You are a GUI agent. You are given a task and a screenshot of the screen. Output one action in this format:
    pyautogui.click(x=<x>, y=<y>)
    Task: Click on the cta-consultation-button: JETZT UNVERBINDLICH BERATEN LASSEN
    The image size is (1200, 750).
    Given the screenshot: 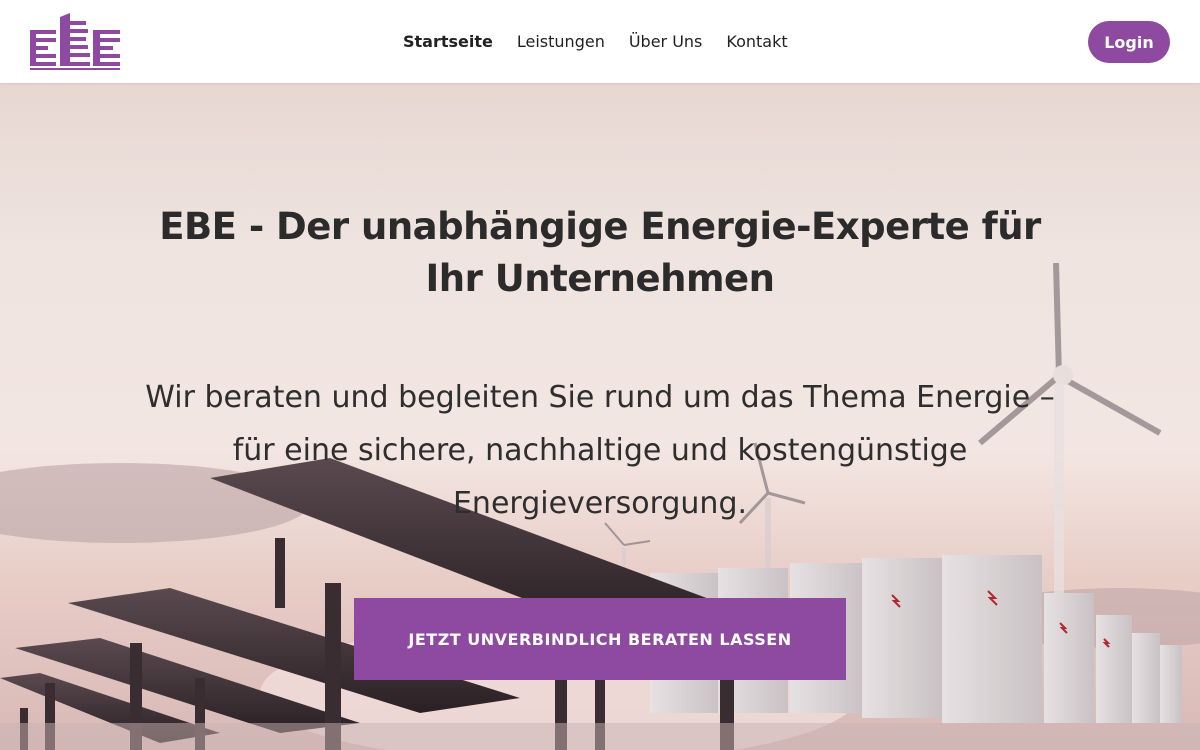 What is the action you would take?
    pyautogui.click(x=600, y=639)
    